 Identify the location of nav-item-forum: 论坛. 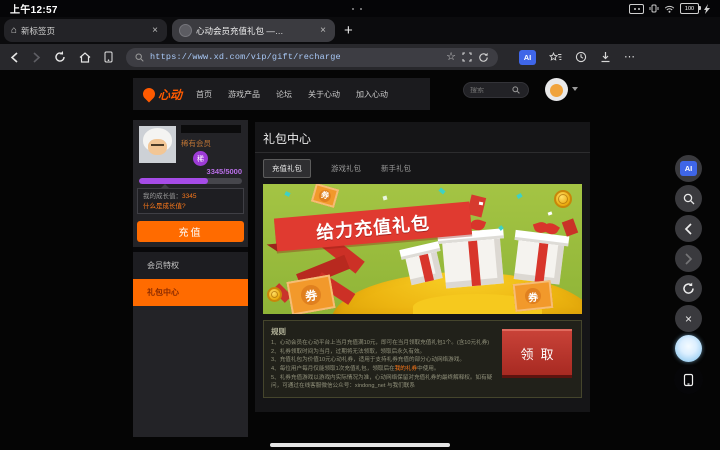
(284, 94).